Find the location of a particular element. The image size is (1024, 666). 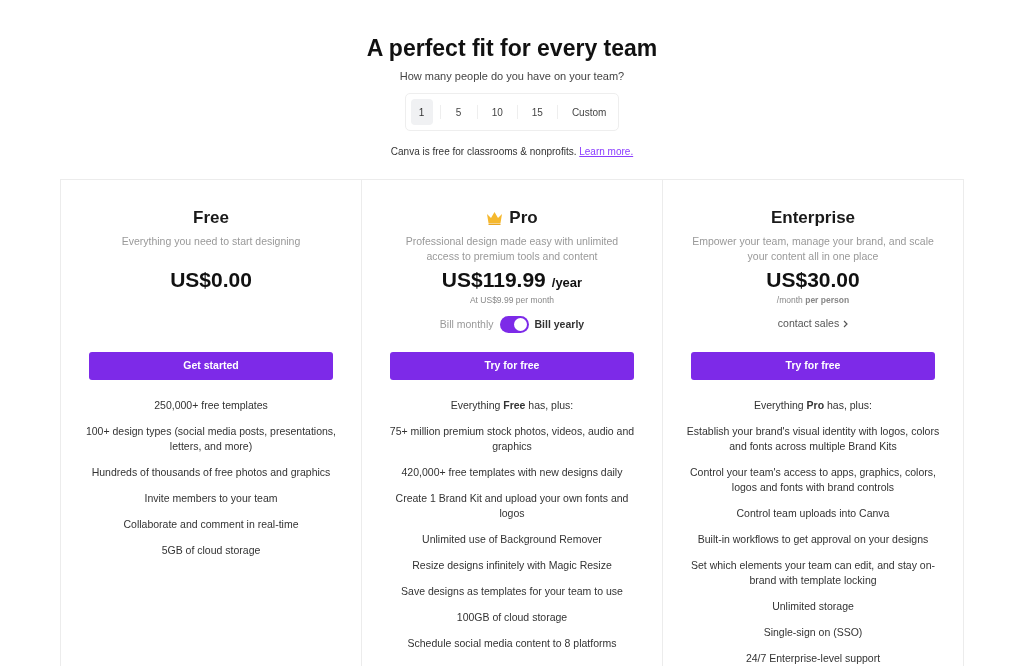

feature-item: Create 1 Brand Kit and upload your own fonts and logos is located at coordinates (512, 506).